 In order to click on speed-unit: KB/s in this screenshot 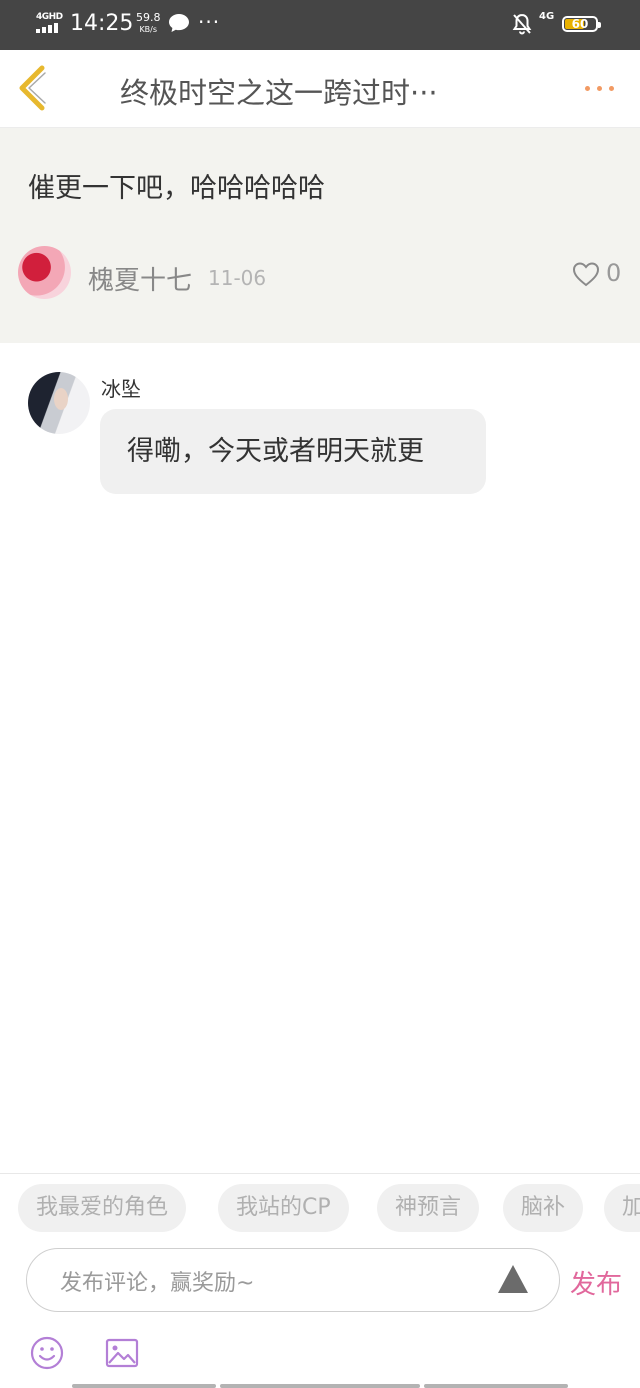, I will do `click(148, 29)`.